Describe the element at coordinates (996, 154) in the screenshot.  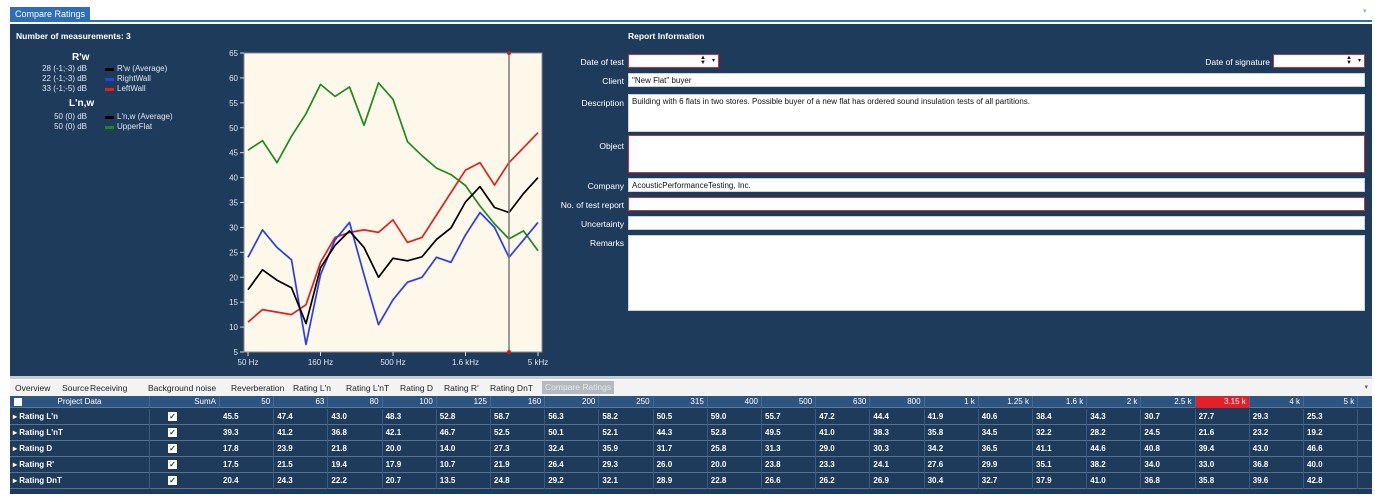
I see `object-field` at that location.